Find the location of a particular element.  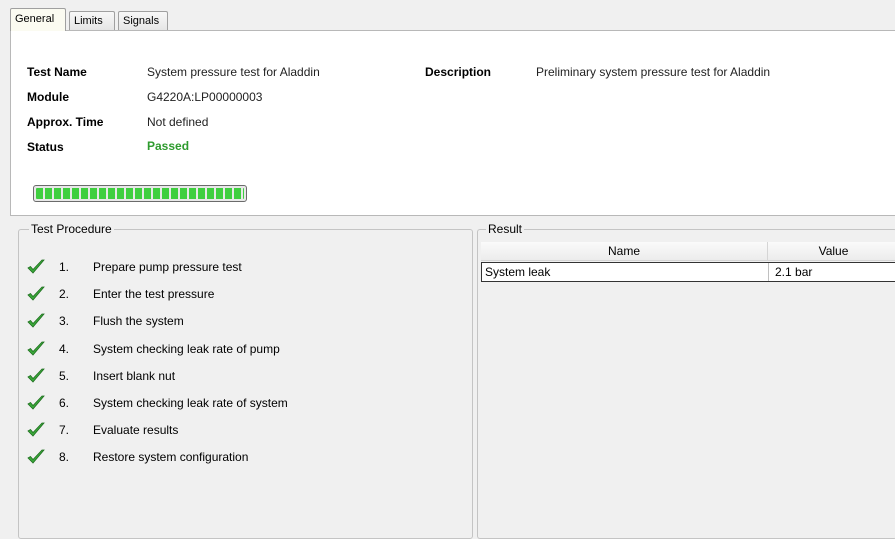

description-label: Description is located at coordinates (458, 72).